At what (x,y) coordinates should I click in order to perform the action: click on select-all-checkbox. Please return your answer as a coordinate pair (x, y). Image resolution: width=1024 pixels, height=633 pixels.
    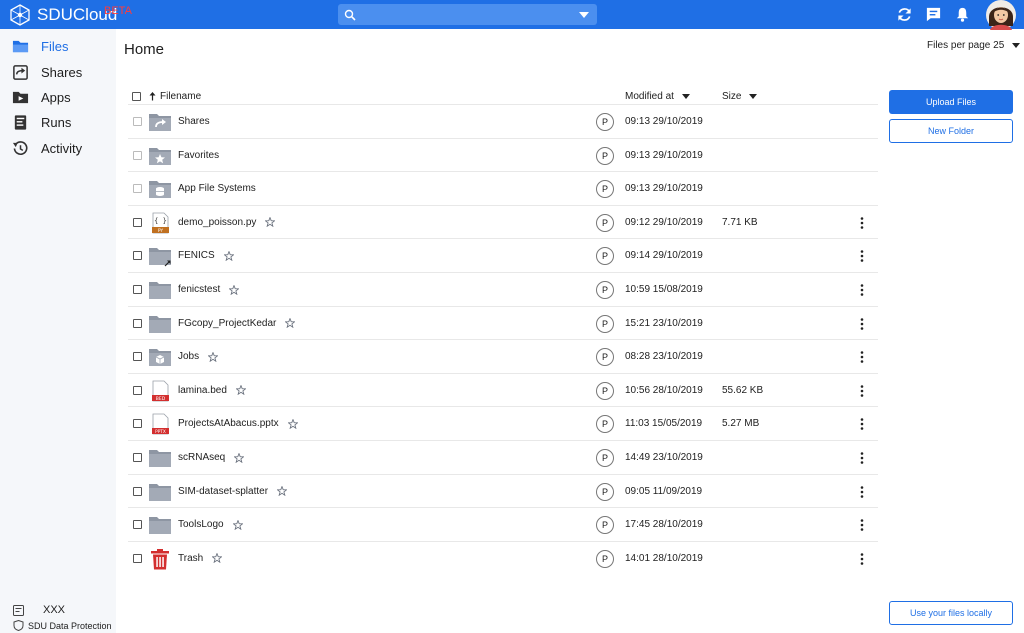
    Looking at the image, I should click on (136, 96).